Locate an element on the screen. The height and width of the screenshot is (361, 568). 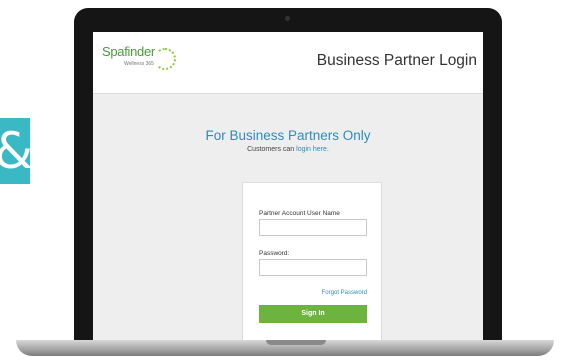
promo-subtitle-text: Customers can is located at coordinates (271, 149).